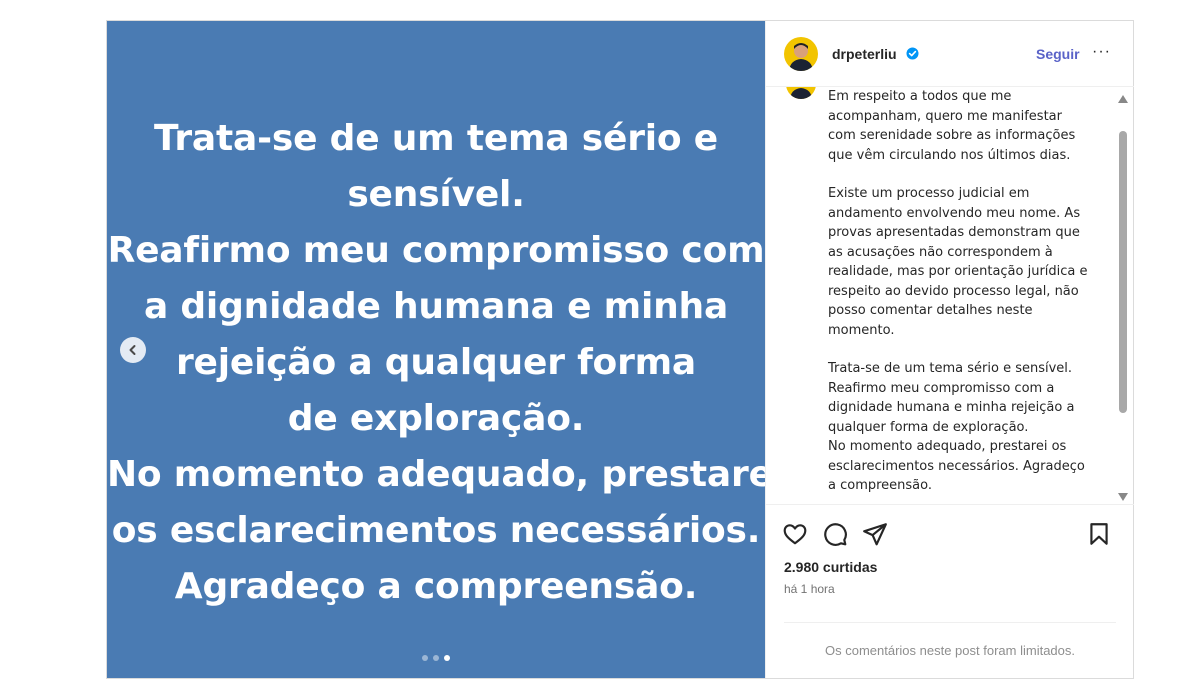 The image size is (1200, 700). Describe the element at coordinates (436, 194) in the screenshot. I see `slide-text-line: sensível.` at that location.